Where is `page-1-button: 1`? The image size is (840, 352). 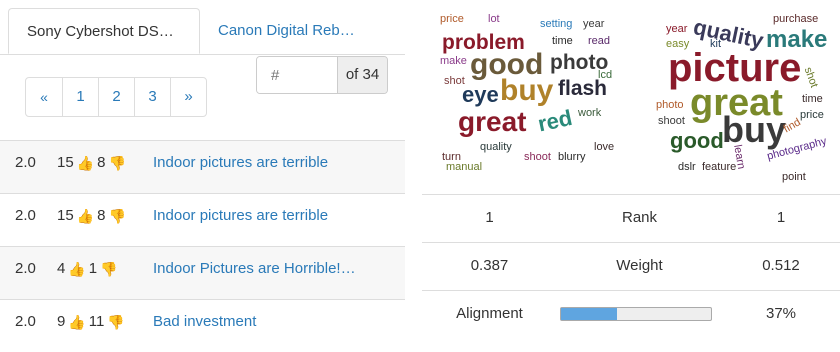 page-1-button: 1 is located at coordinates (80, 97).